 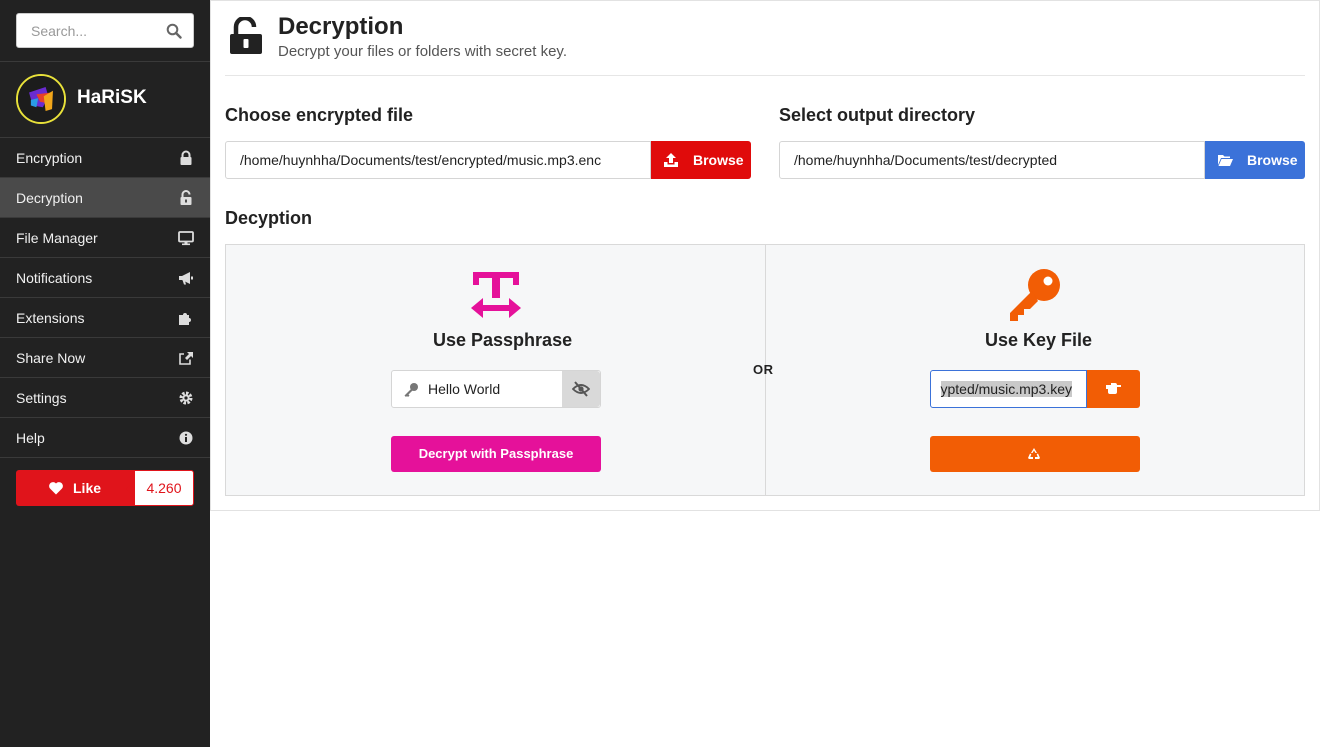 I want to click on heart-icon, so click(x=56, y=488).